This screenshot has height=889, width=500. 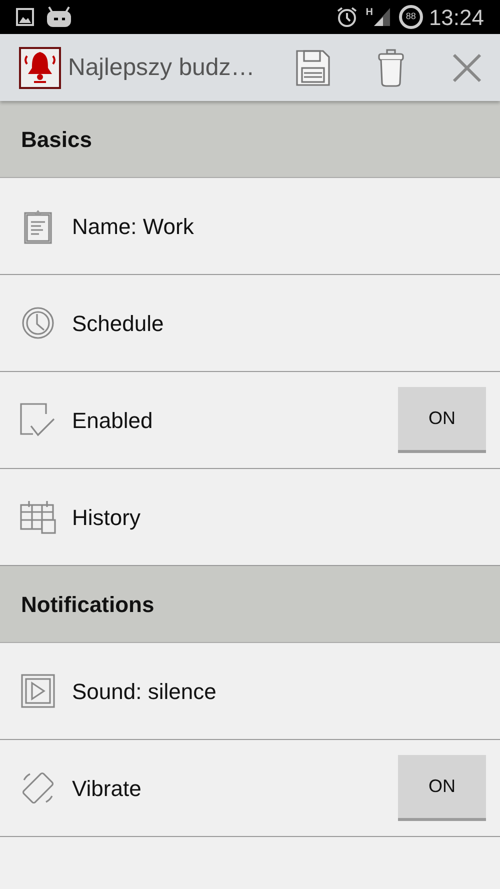 I want to click on clock-time: 13:24, so click(x=456, y=18).